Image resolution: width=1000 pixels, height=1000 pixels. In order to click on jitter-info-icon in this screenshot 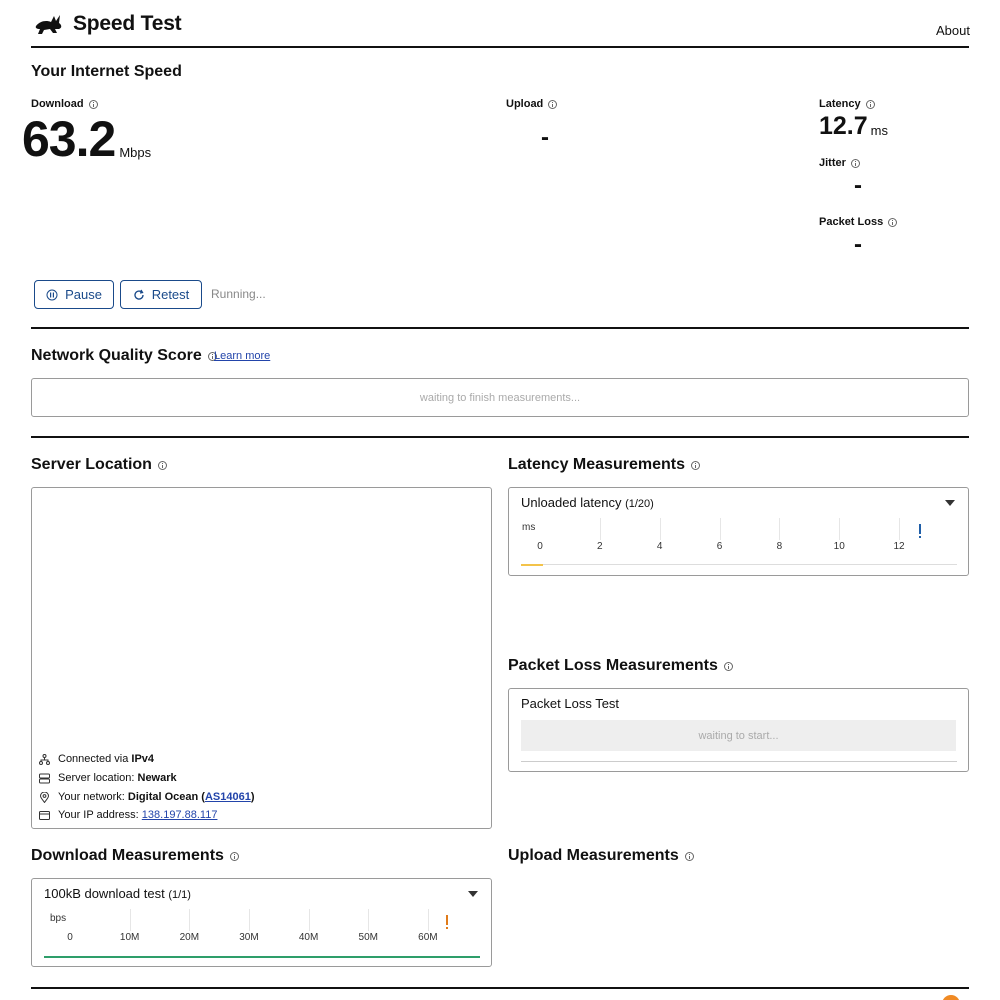, I will do `click(855, 163)`.